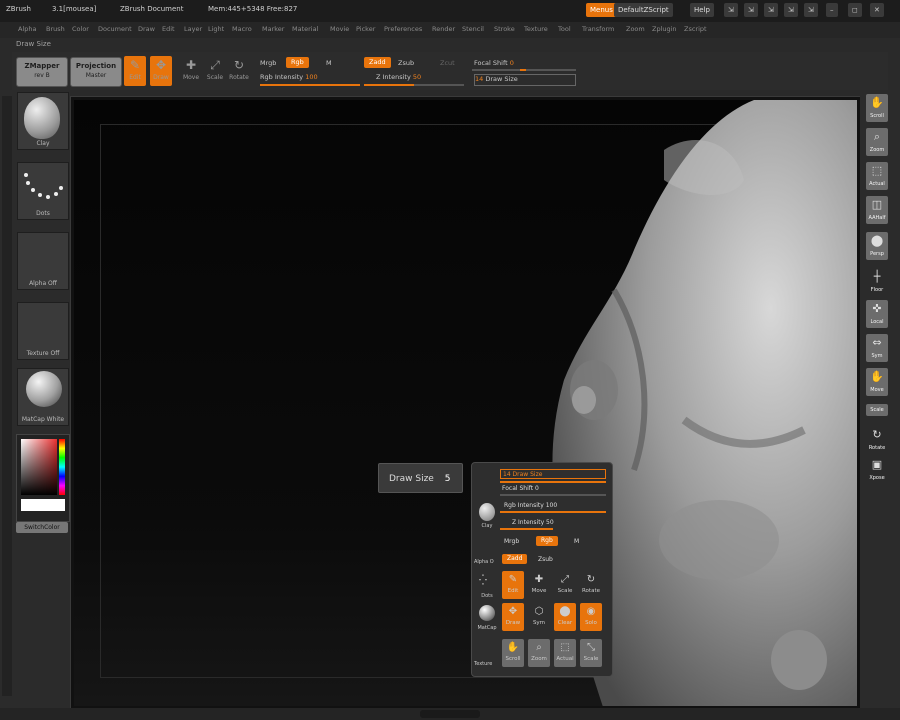 This screenshot has height=720, width=900. Describe the element at coordinates (695, 29) in the screenshot. I see `menu-zscript: Zscript` at that location.